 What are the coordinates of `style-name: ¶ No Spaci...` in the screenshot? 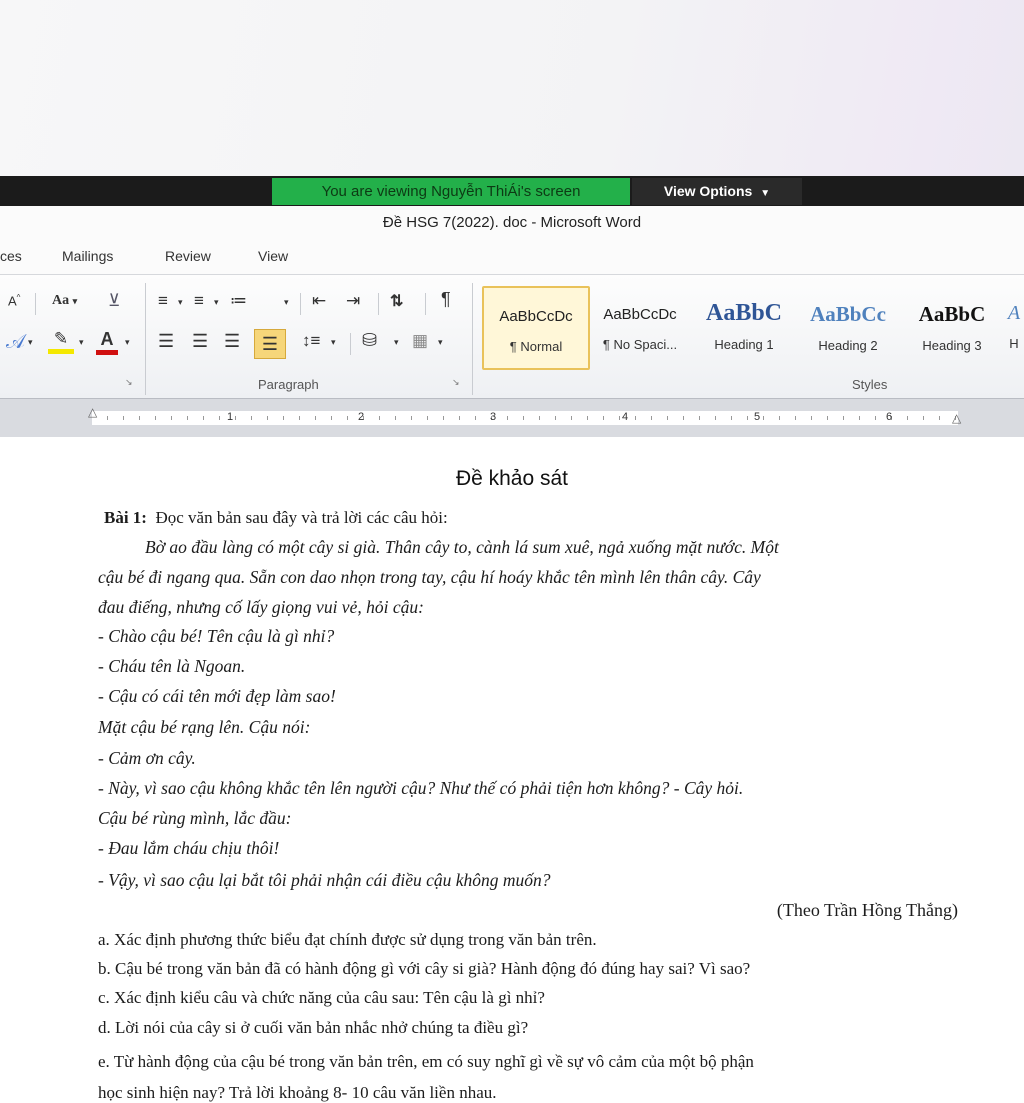 It's located at (640, 344).